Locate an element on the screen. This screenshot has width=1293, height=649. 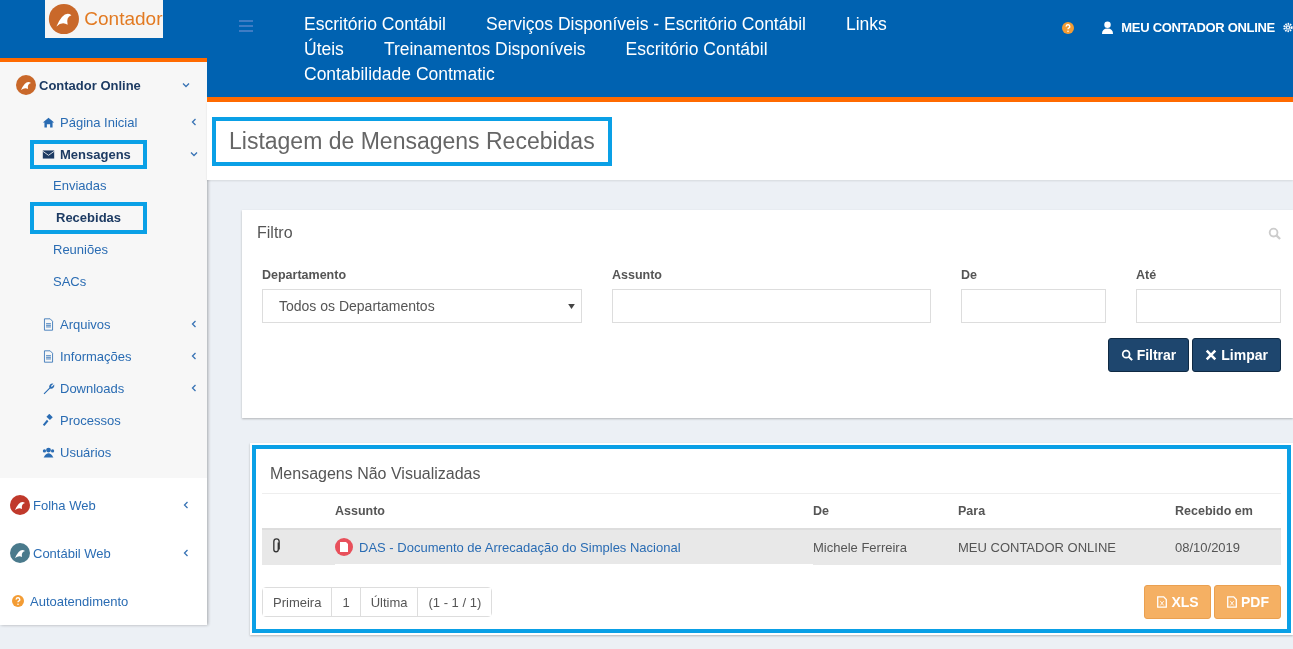
field-label: De is located at coordinates (969, 275).